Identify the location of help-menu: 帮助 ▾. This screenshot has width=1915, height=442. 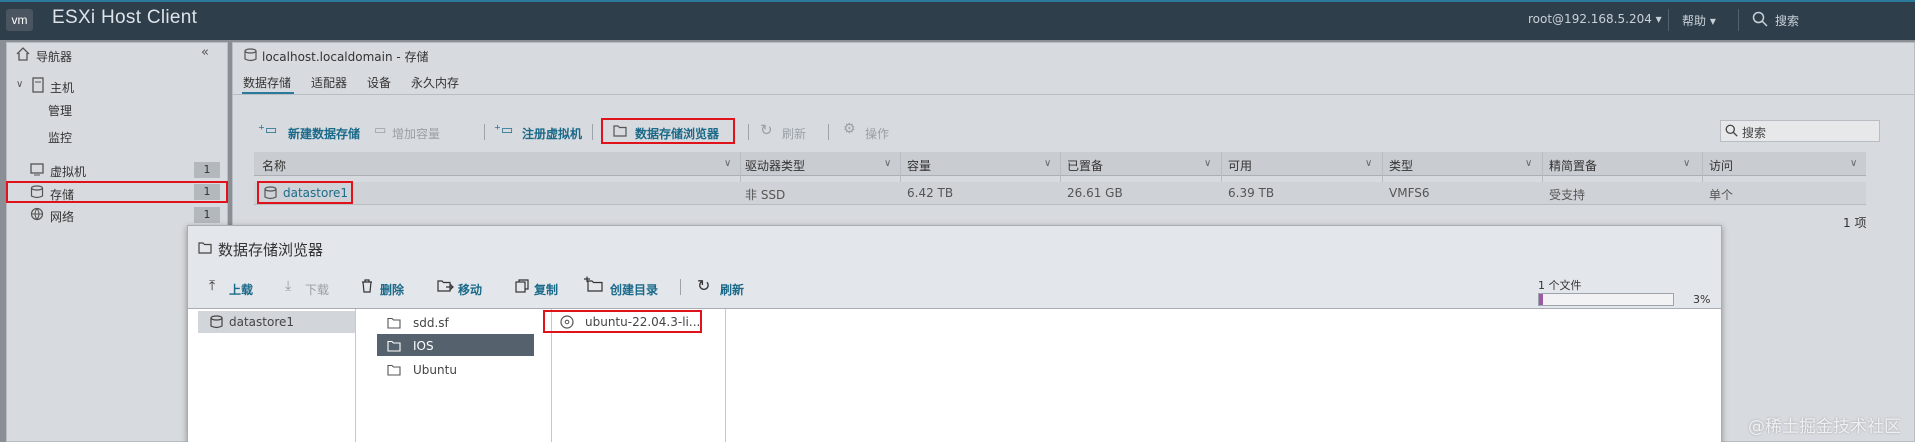
(1699, 20).